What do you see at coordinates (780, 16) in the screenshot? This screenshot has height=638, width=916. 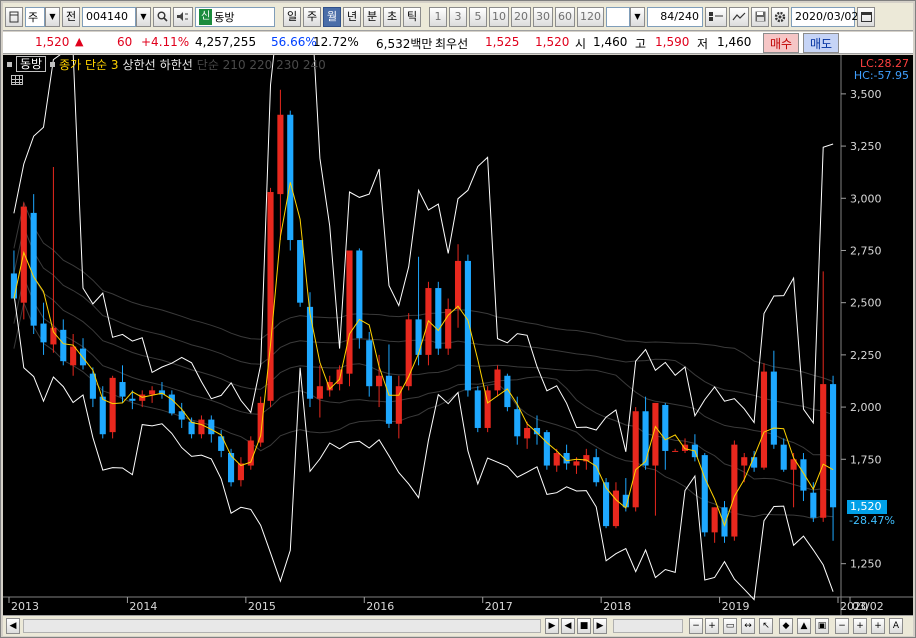 I see `gear-icon` at bounding box center [780, 16].